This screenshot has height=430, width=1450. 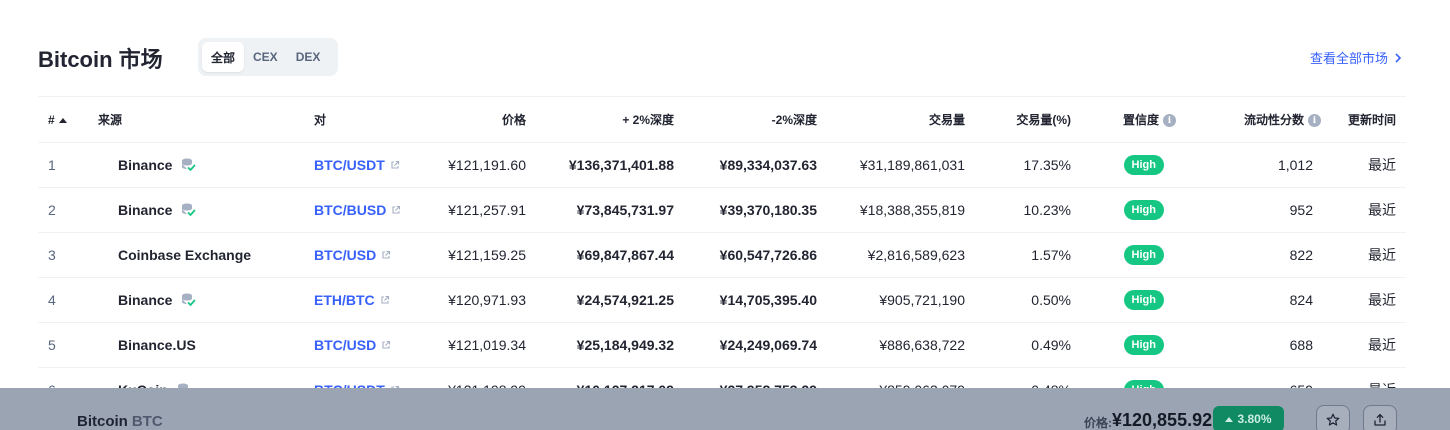 I want to click on market-type-tabs: 全部 CEX DEX, so click(x=268, y=57).